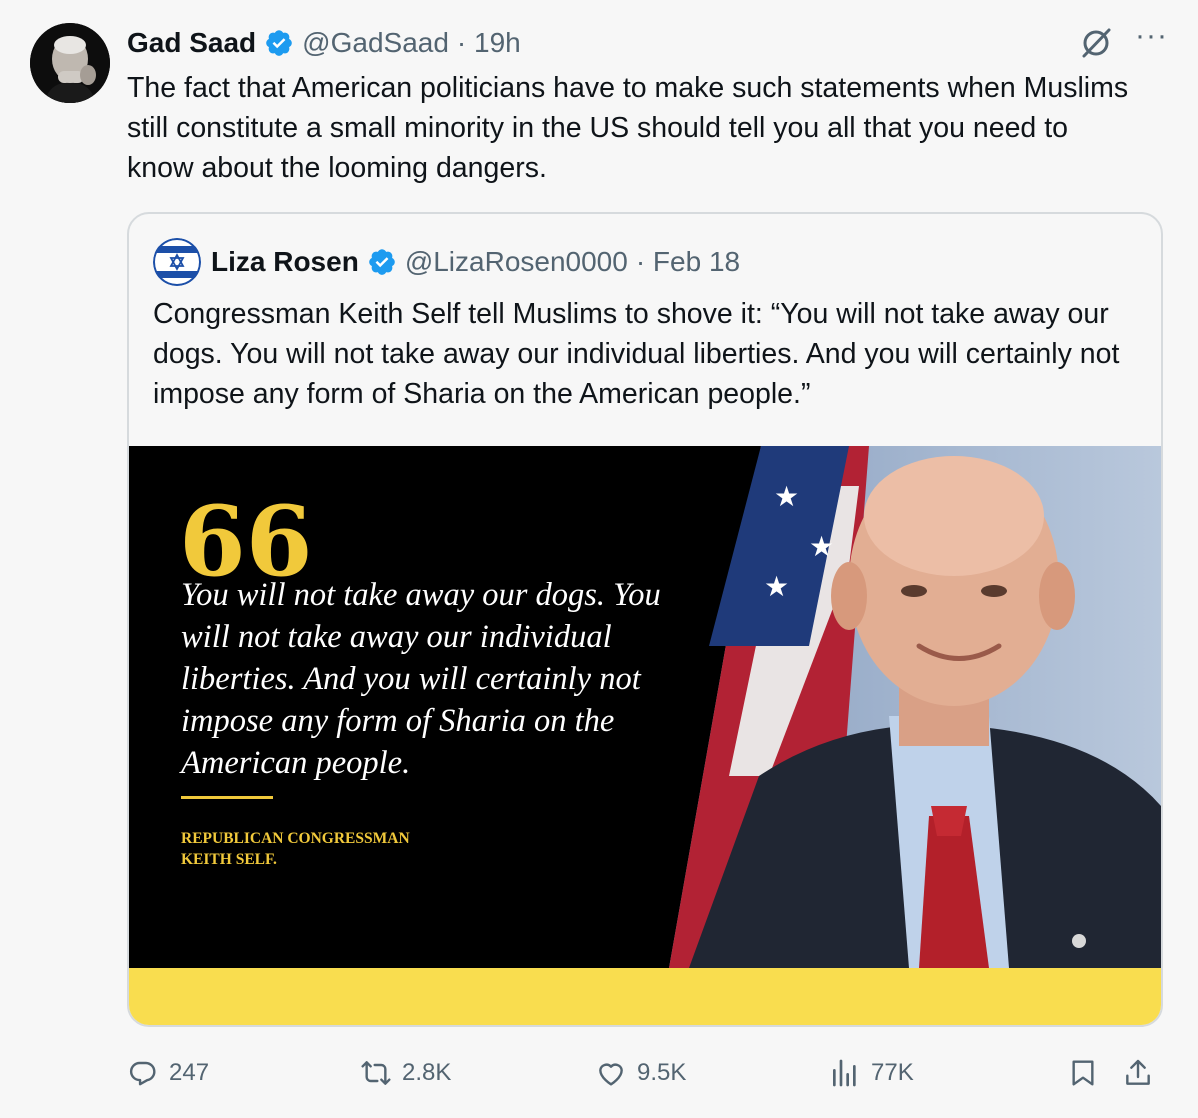 This screenshot has height=1118, width=1198. What do you see at coordinates (688, 262) in the screenshot?
I see `quoted-timestamp: · Feb 18` at bounding box center [688, 262].